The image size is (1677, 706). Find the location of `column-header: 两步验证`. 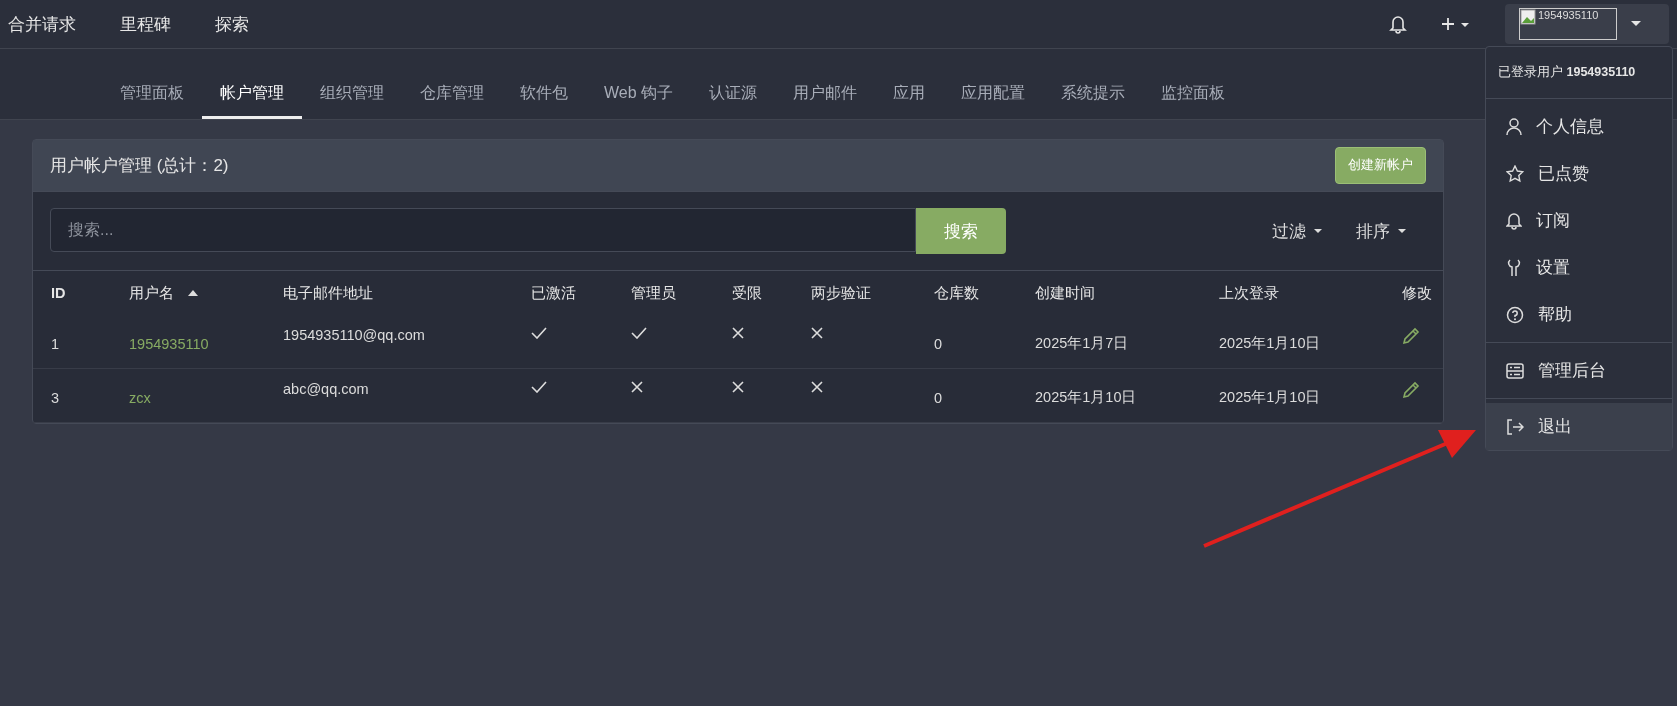

column-header: 两步验证 is located at coordinates (841, 293).